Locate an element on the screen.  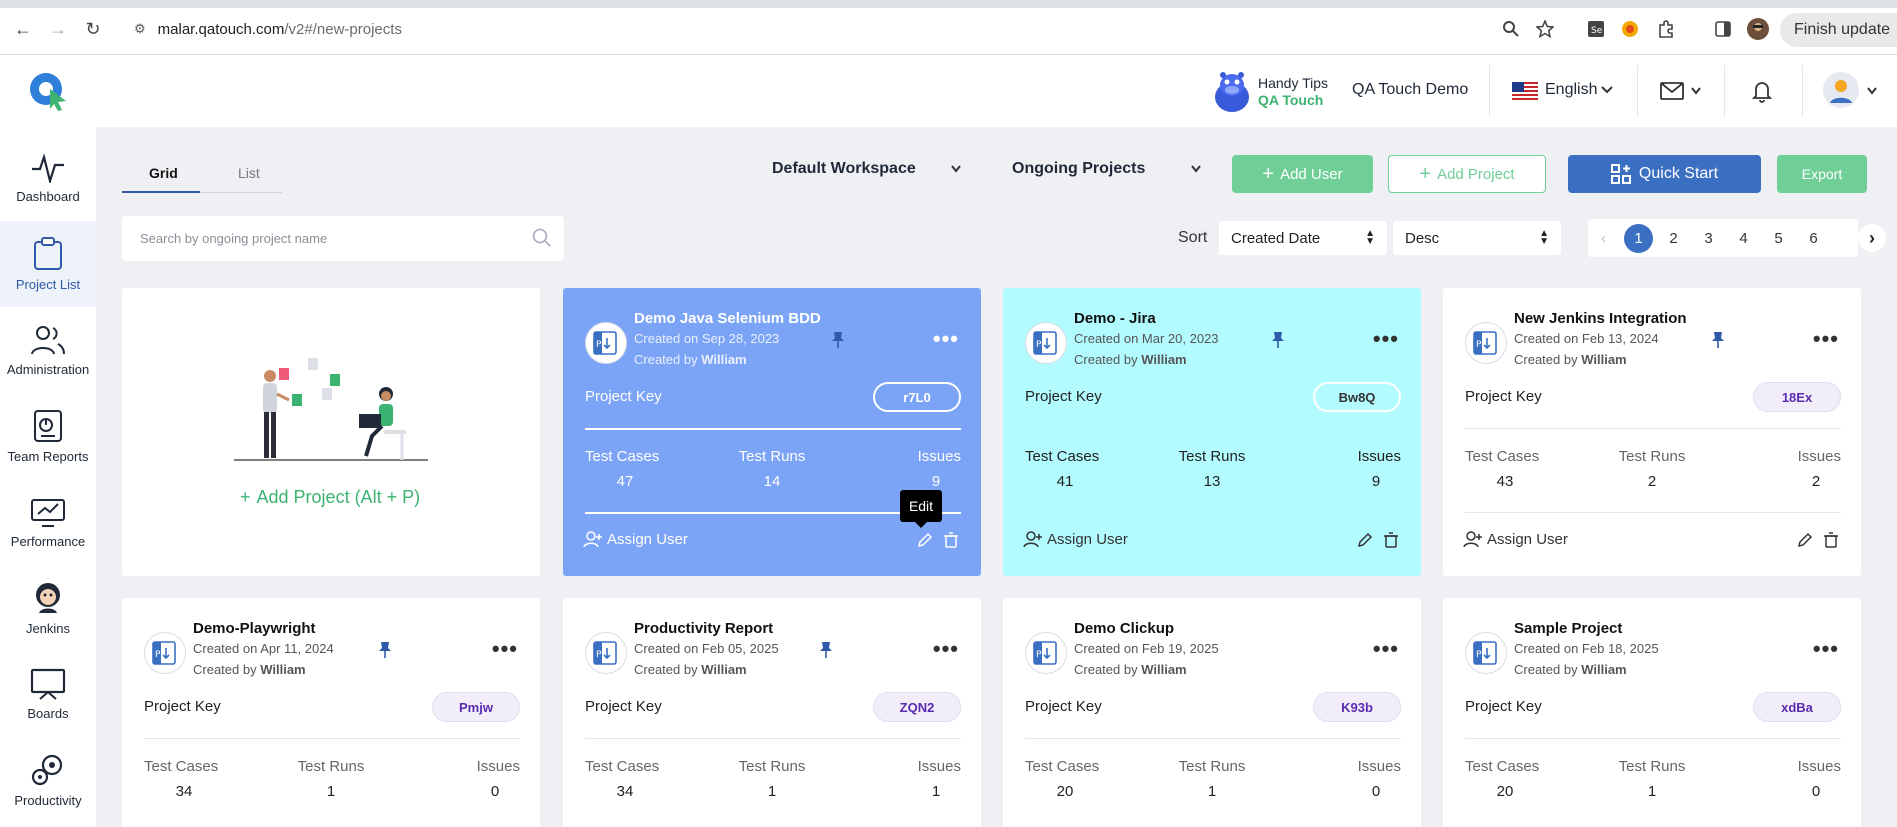
page-4: 4 is located at coordinates (1743, 238).